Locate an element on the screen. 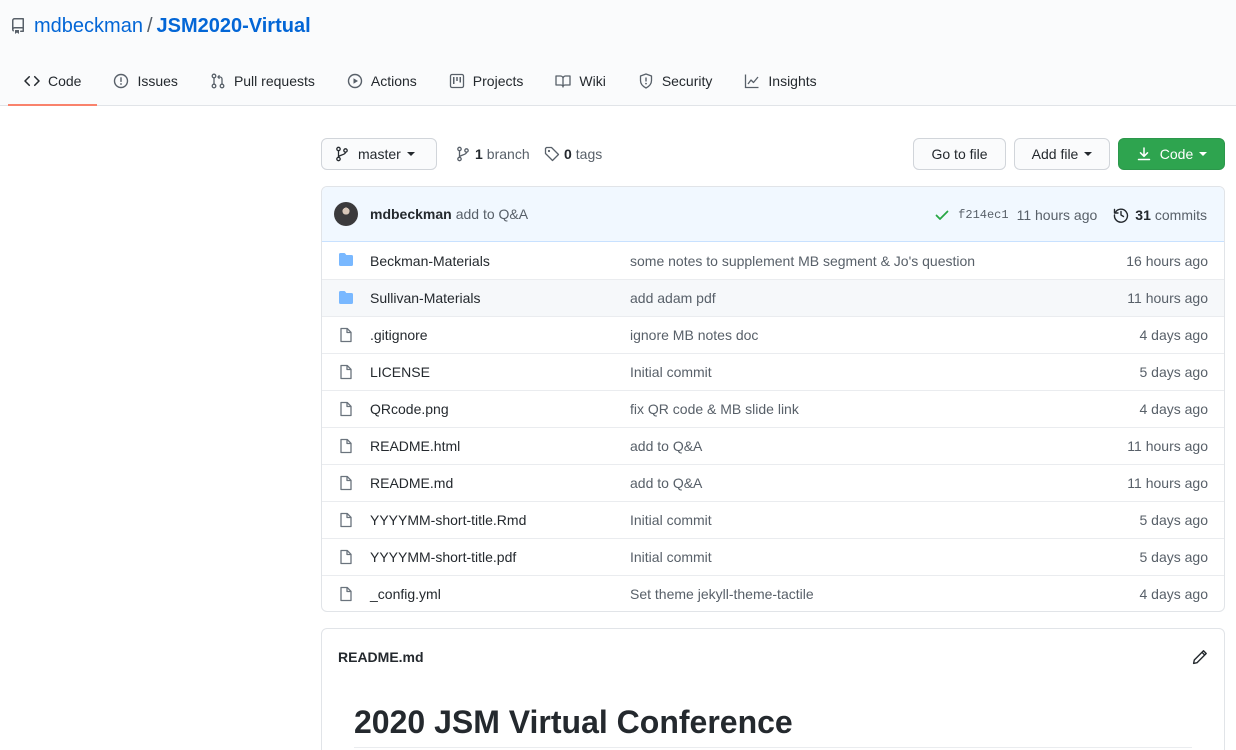 This screenshot has height=750, width=1236. file-name-link: LICENSE is located at coordinates (400, 372).